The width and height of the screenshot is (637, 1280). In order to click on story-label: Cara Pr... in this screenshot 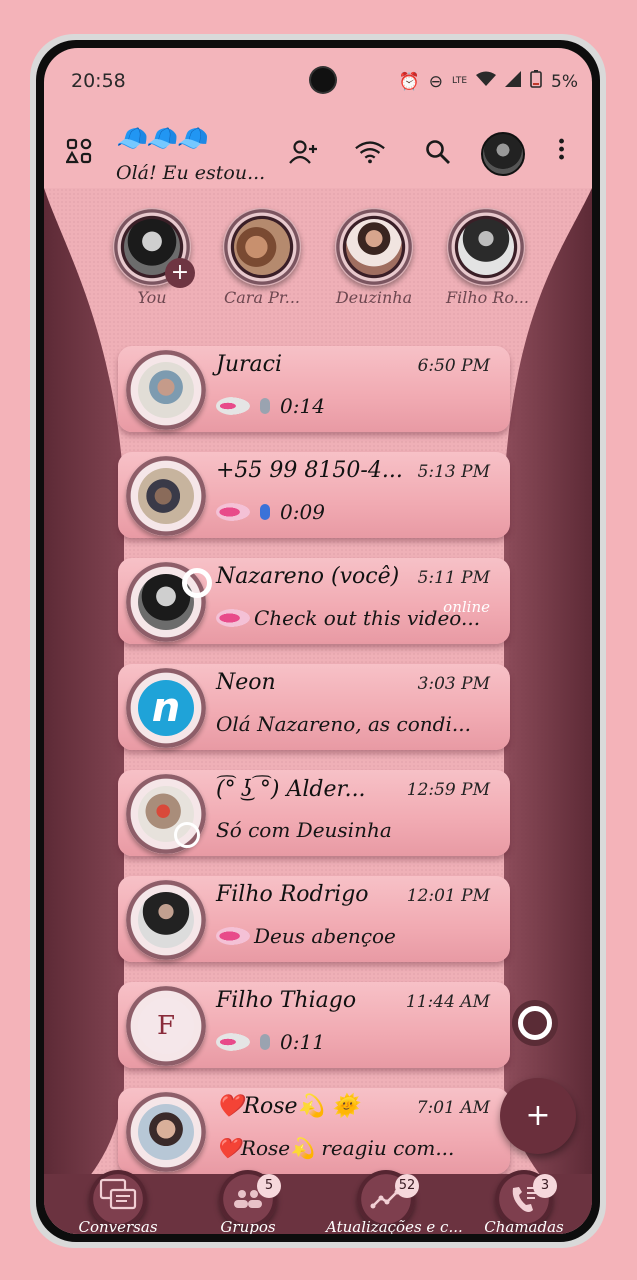, I will do `click(262, 297)`.